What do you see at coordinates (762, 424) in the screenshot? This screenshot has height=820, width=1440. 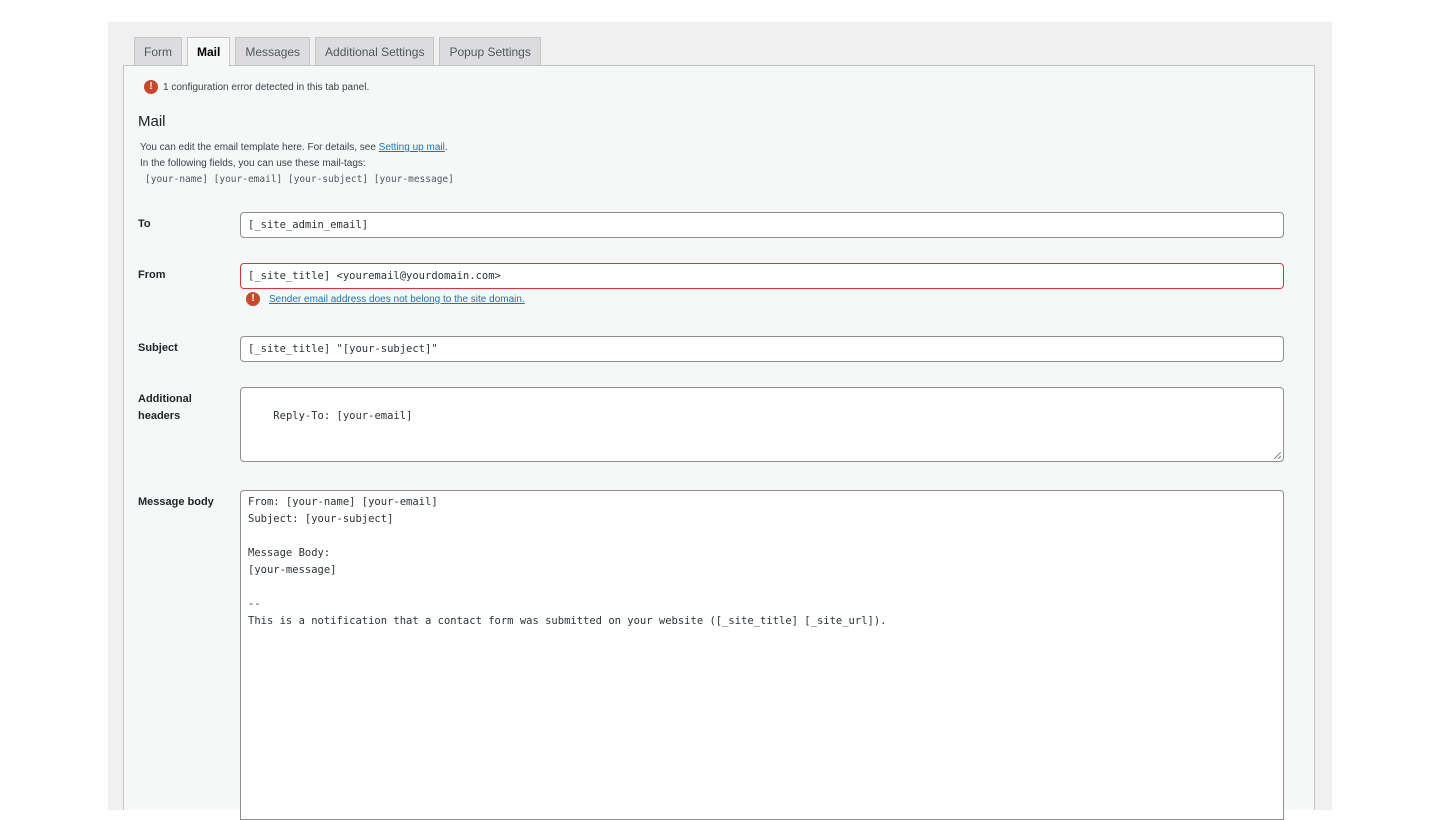 I see `additional-headers-field: Reply-To: [your-email]` at bounding box center [762, 424].